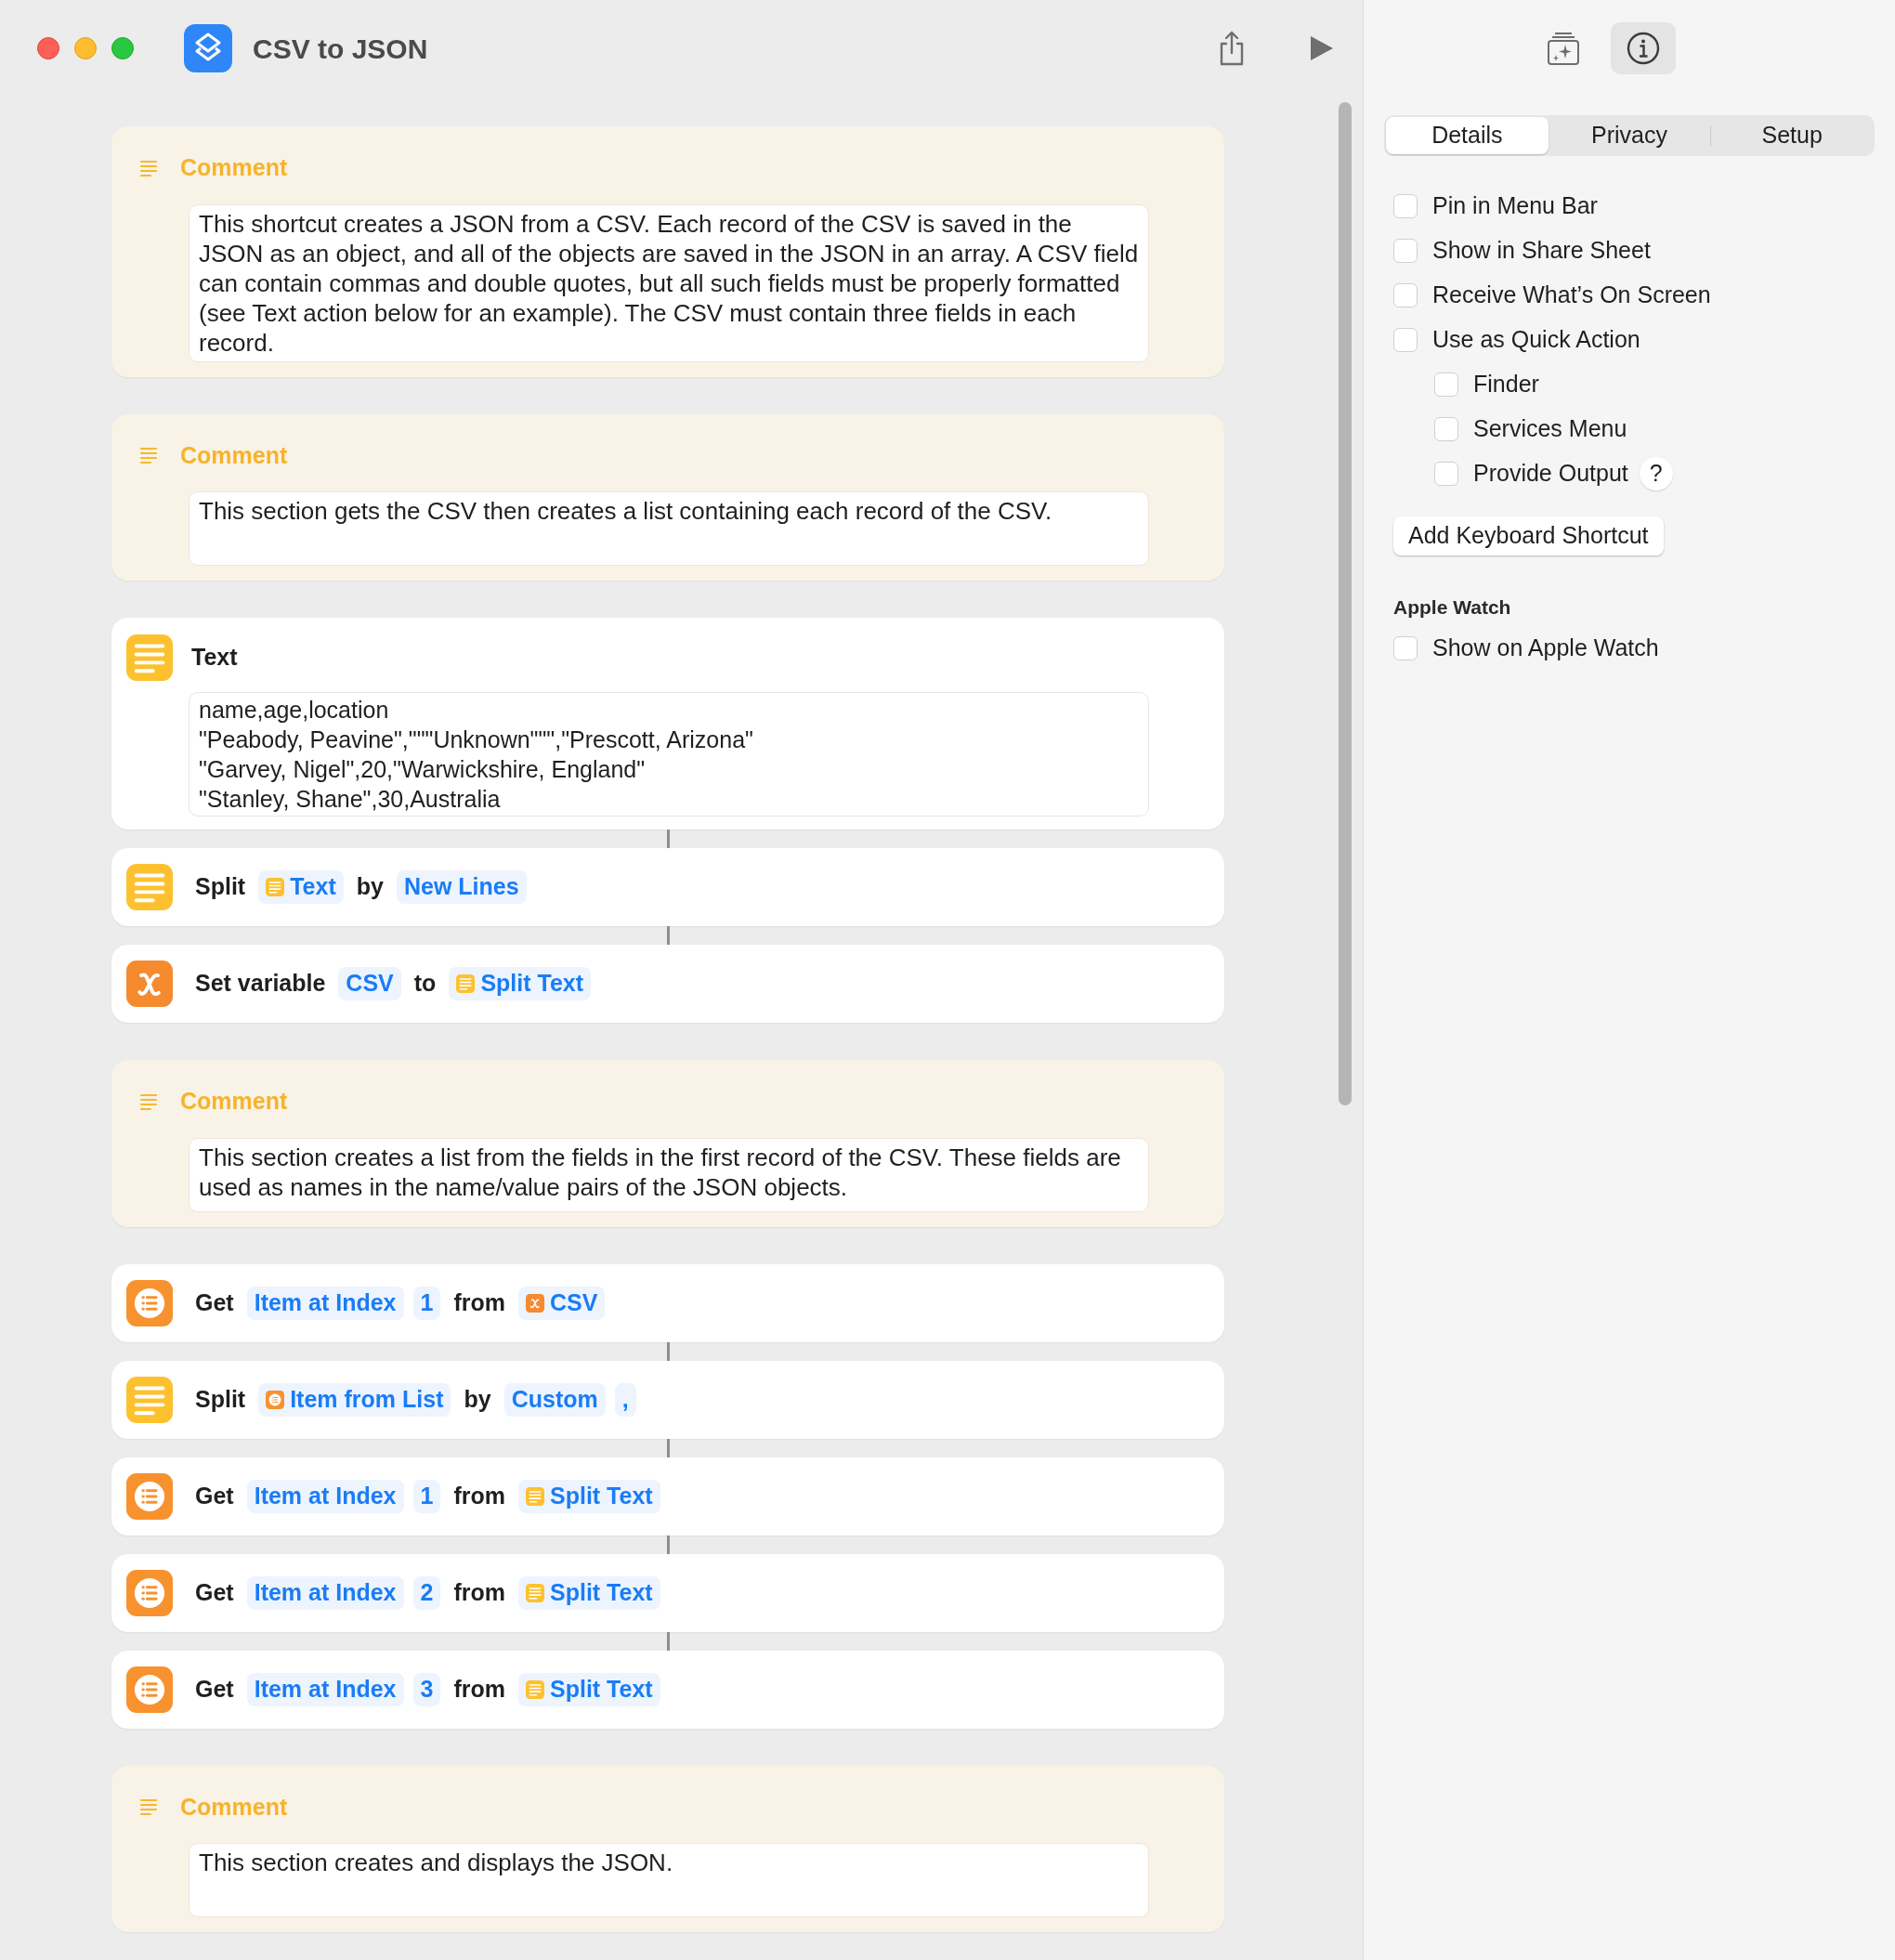 This screenshot has width=1895, height=1960. I want to click on parameter-token: 3, so click(426, 1689).